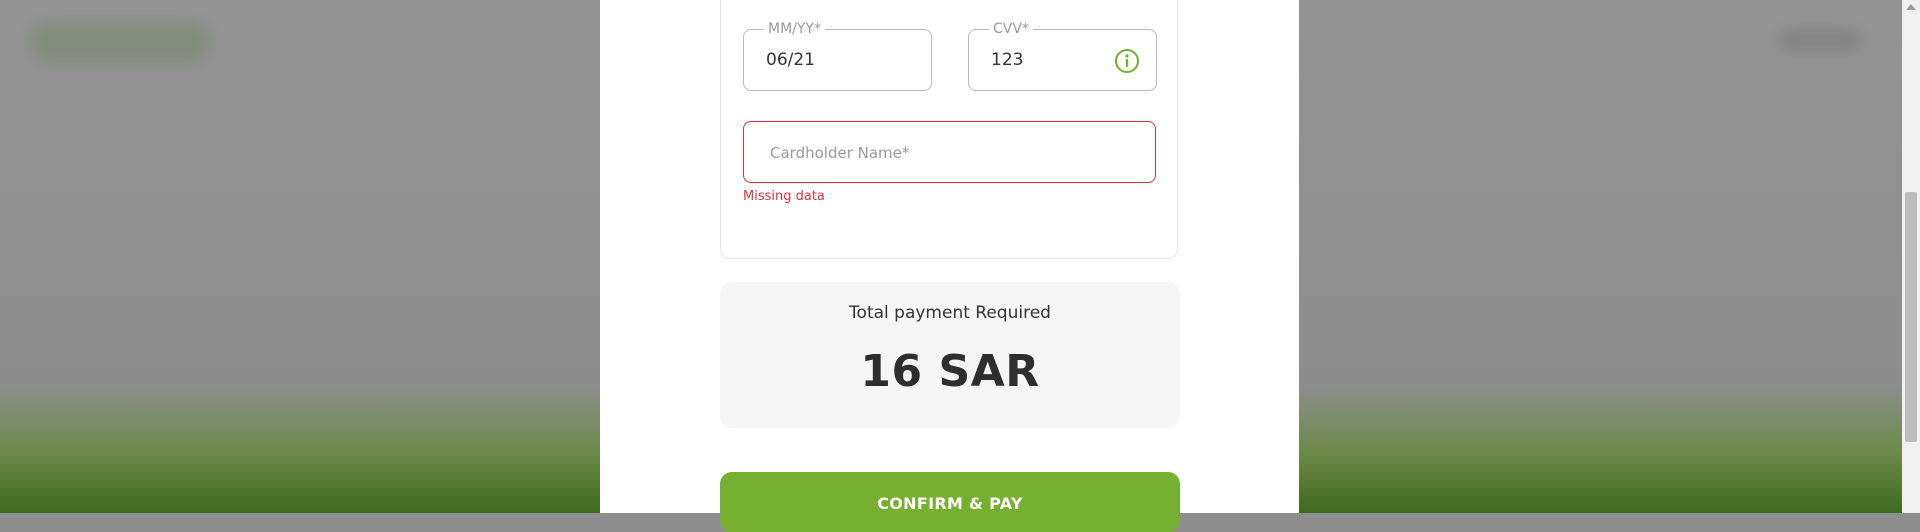  I want to click on cardholder-name-field: Cardholder Name*, so click(949, 152).